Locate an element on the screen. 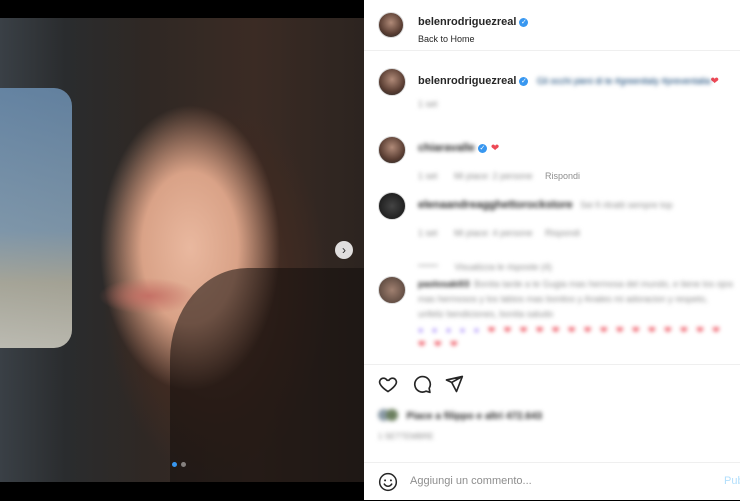  comment-likes: Mi piace: 4 persone is located at coordinates (493, 233).